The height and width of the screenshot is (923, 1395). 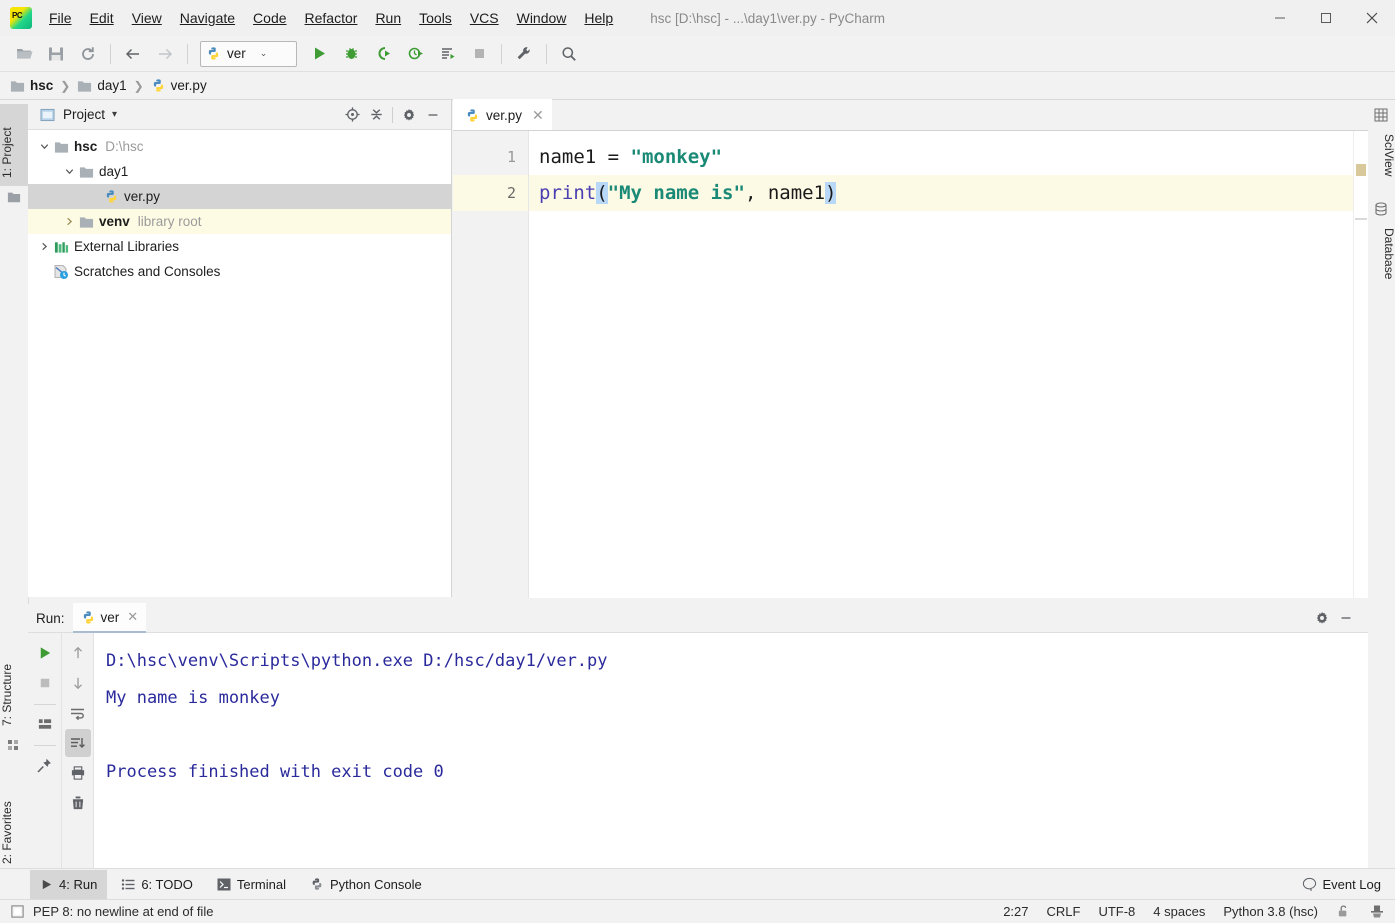 I want to click on profile-button, so click(x=415, y=54).